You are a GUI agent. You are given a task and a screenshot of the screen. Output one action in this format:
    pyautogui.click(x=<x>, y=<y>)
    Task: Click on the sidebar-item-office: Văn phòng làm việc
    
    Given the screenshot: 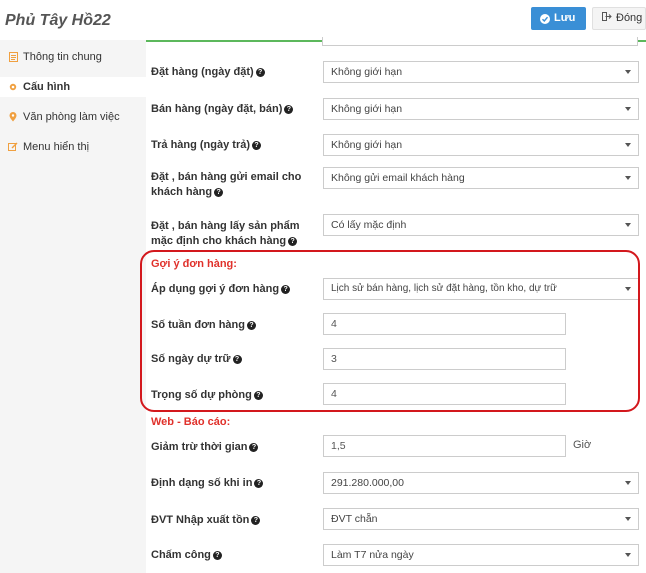 What is the action you would take?
    pyautogui.click(x=73, y=117)
    